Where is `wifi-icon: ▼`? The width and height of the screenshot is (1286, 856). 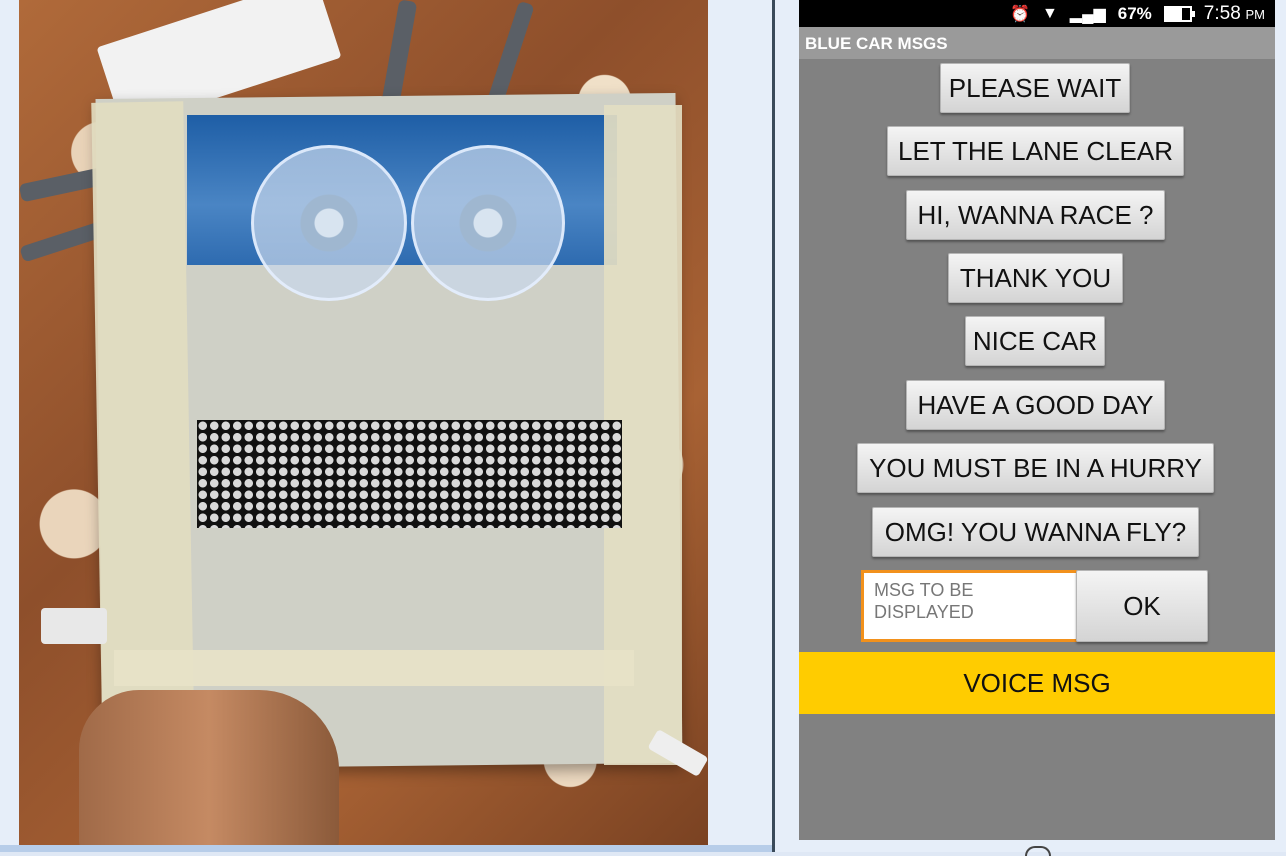
wifi-icon: ▼ is located at coordinates (1049, 13).